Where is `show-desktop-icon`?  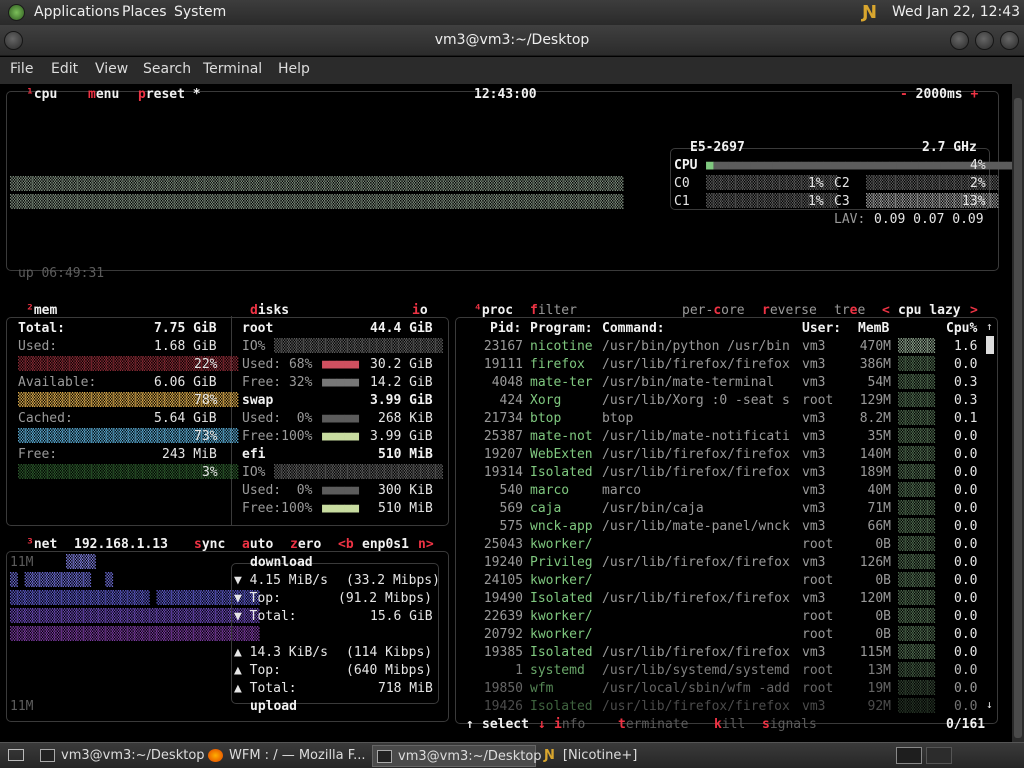 show-desktop-icon is located at coordinates (16, 755).